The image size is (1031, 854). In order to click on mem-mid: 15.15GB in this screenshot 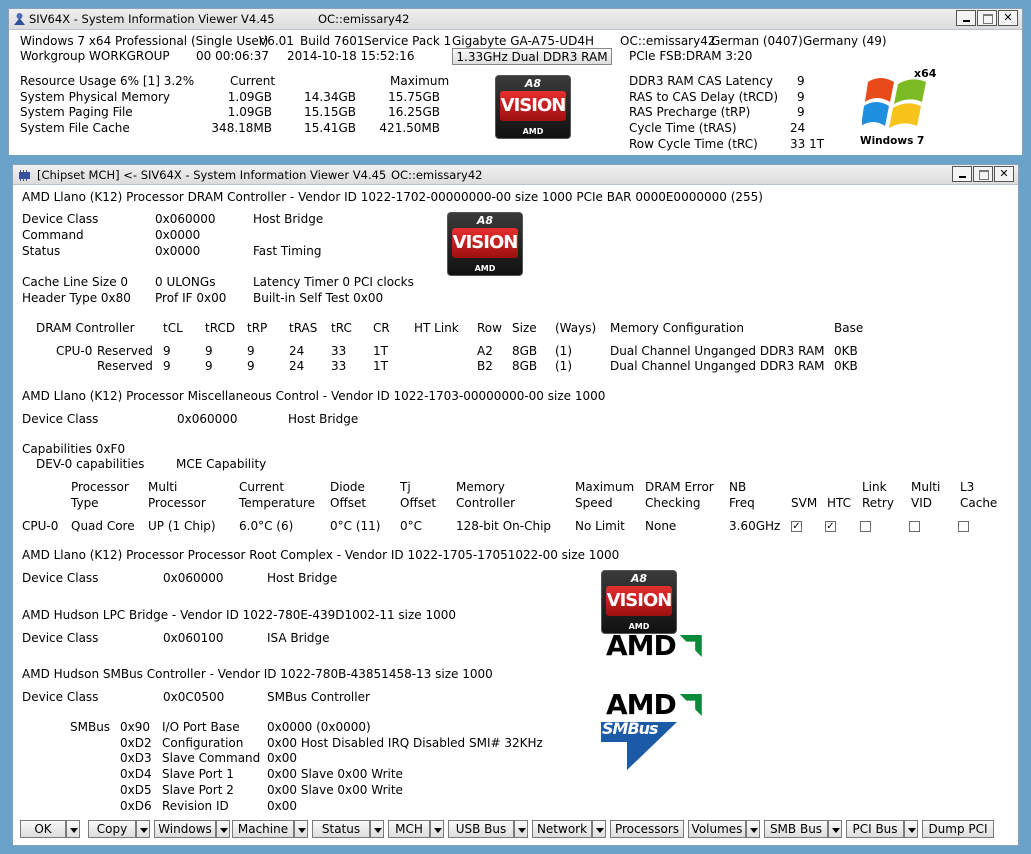, I will do `click(330, 112)`.